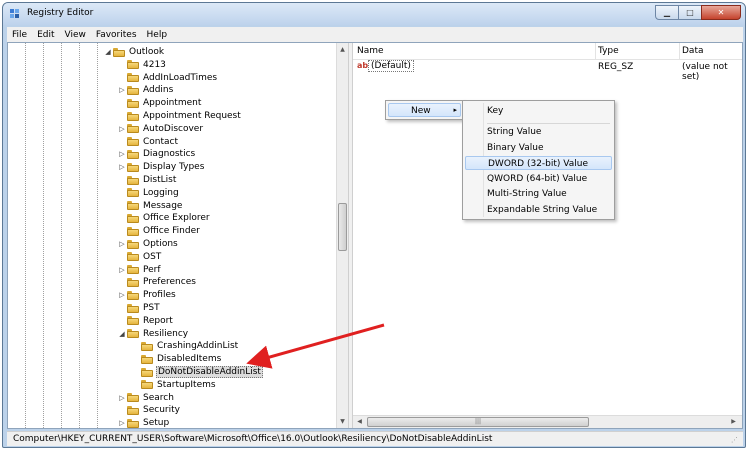 The width and height of the screenshot is (750, 452). I want to click on tree-item: ▷ Setup, so click(143, 422).